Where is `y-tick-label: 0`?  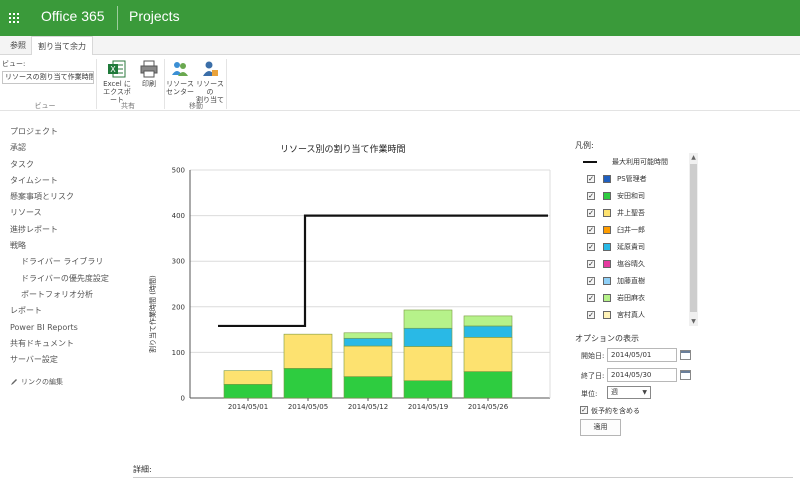 y-tick-label: 0 is located at coordinates (183, 399).